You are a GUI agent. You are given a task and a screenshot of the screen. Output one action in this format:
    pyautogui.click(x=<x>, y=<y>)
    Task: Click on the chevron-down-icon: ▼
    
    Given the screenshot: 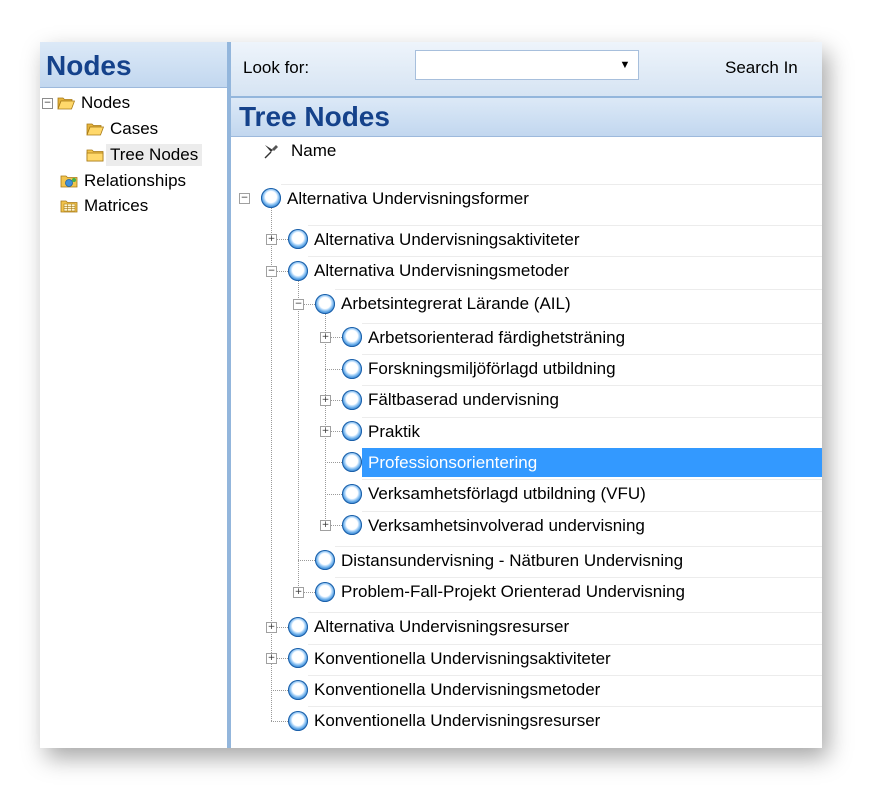 What is the action you would take?
    pyautogui.click(x=625, y=65)
    